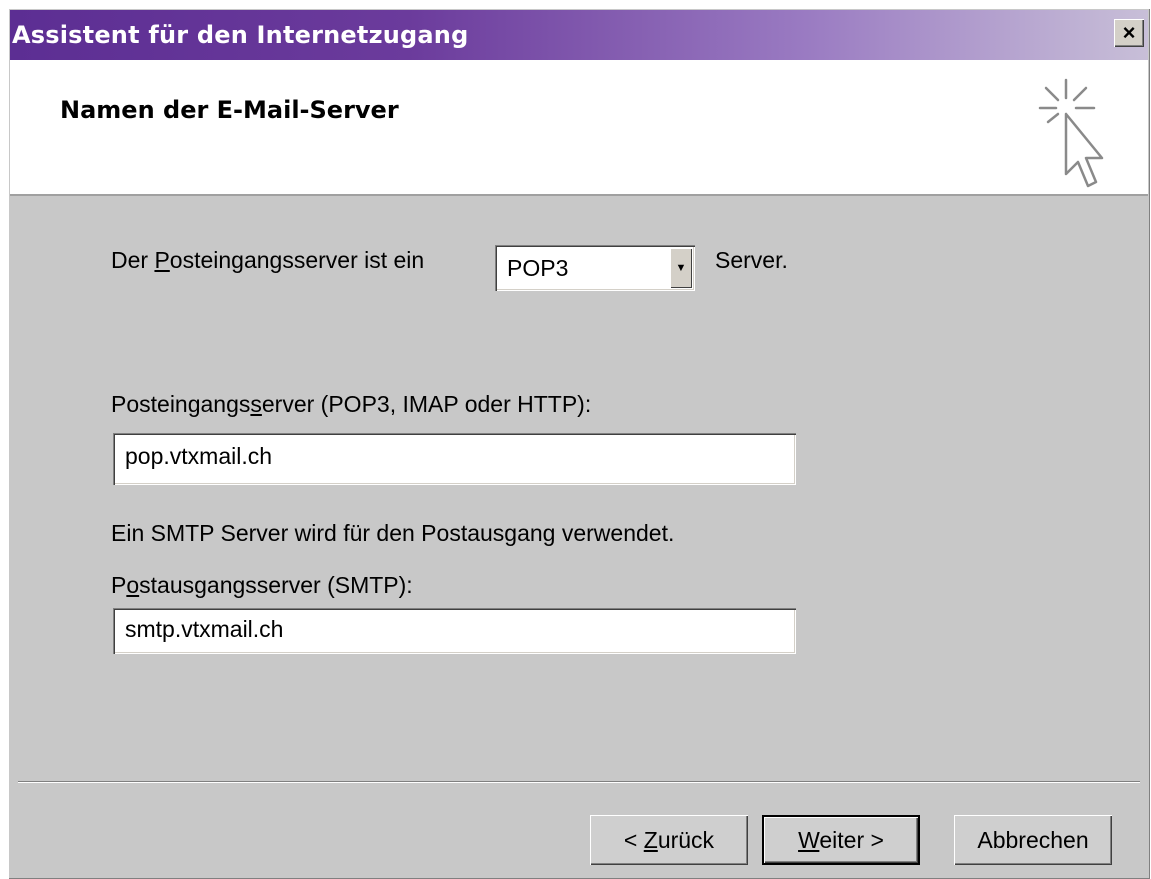 The image size is (1151, 879). I want to click on incoming-type-label: Der Posteingangsserver ist ein, so click(268, 260).